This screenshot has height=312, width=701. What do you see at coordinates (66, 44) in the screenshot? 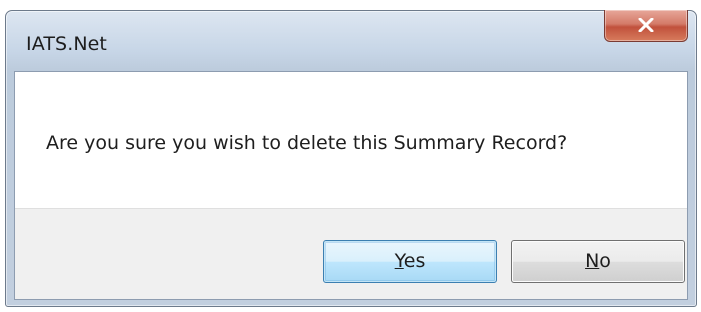
I see `window-title: IATS.Net` at bounding box center [66, 44].